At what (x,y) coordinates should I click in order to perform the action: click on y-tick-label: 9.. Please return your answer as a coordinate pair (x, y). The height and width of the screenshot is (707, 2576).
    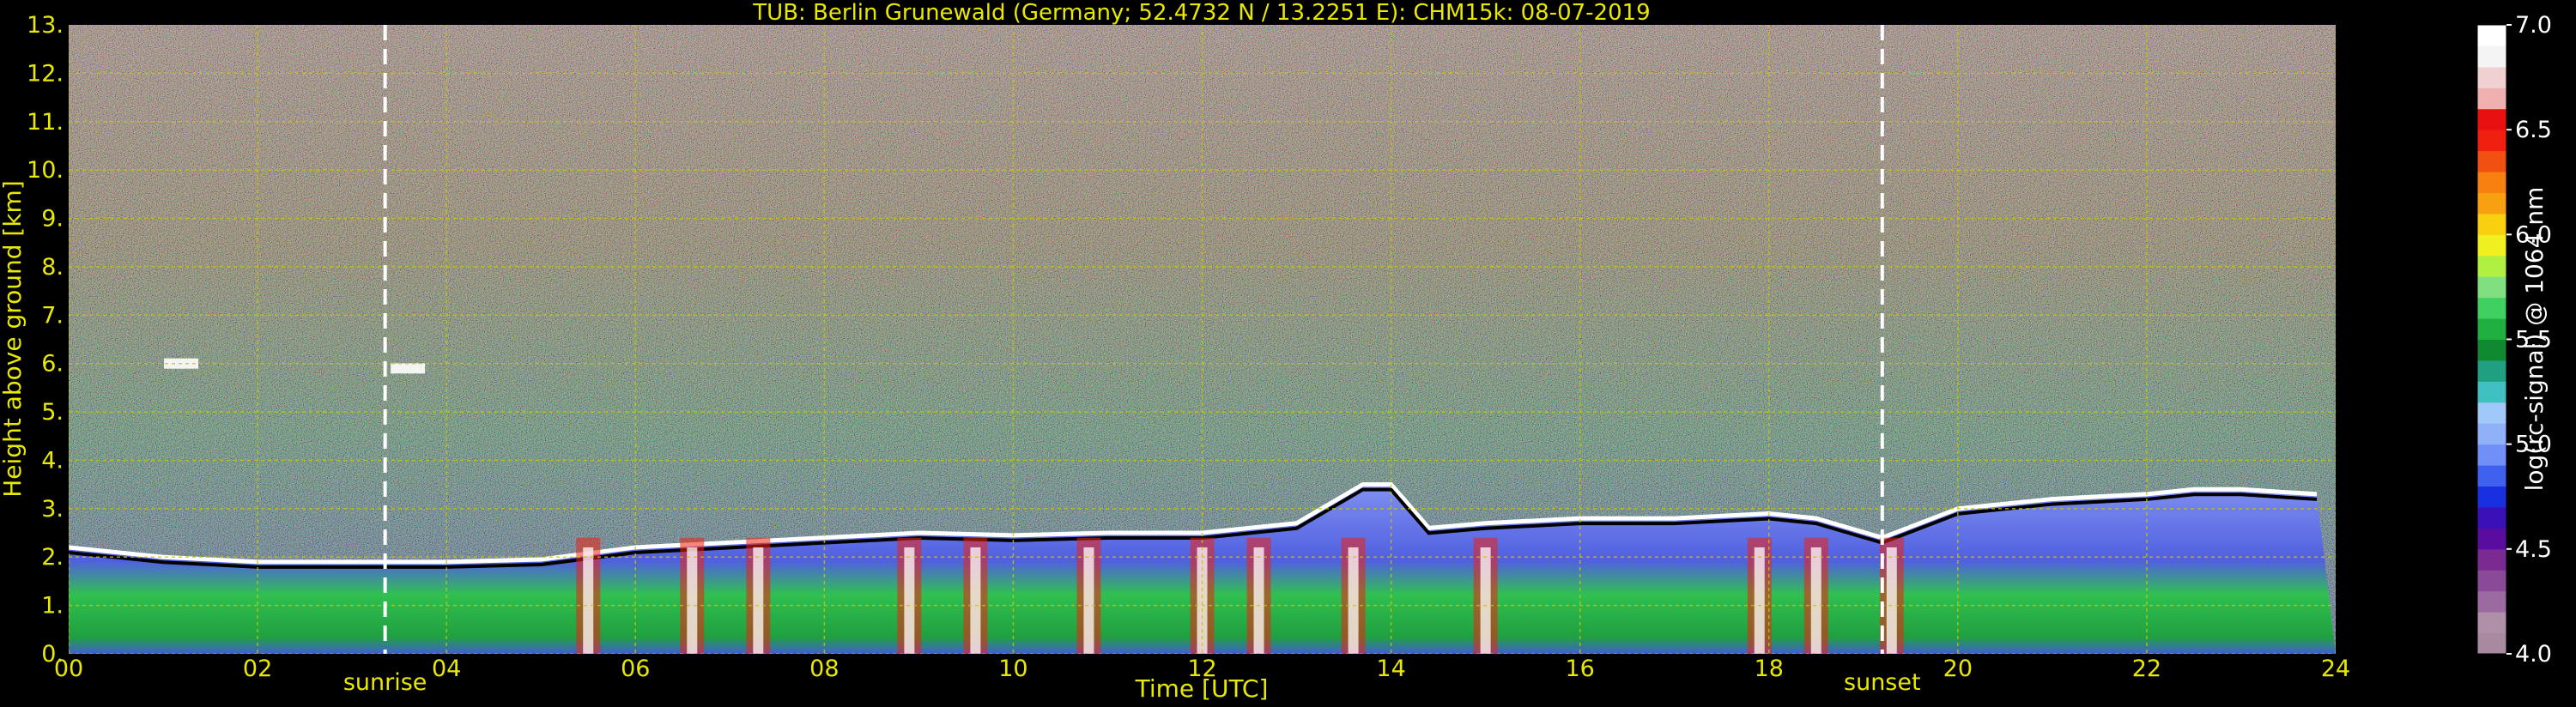
    Looking at the image, I should click on (52, 219).